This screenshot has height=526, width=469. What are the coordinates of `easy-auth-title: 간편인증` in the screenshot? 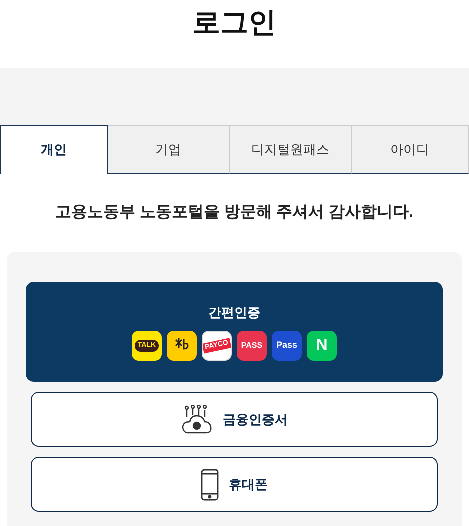 It's located at (234, 313).